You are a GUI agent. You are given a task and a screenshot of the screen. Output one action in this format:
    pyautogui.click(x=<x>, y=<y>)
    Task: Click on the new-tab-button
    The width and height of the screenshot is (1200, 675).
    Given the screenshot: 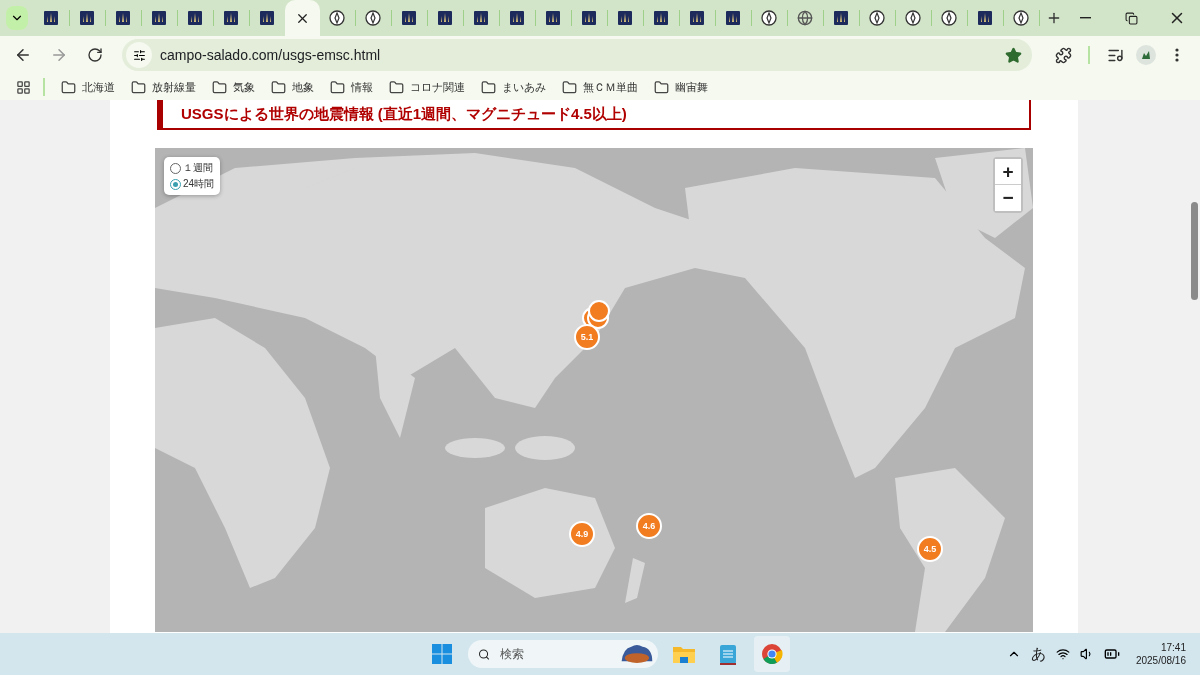 What is the action you would take?
    pyautogui.click(x=1054, y=18)
    